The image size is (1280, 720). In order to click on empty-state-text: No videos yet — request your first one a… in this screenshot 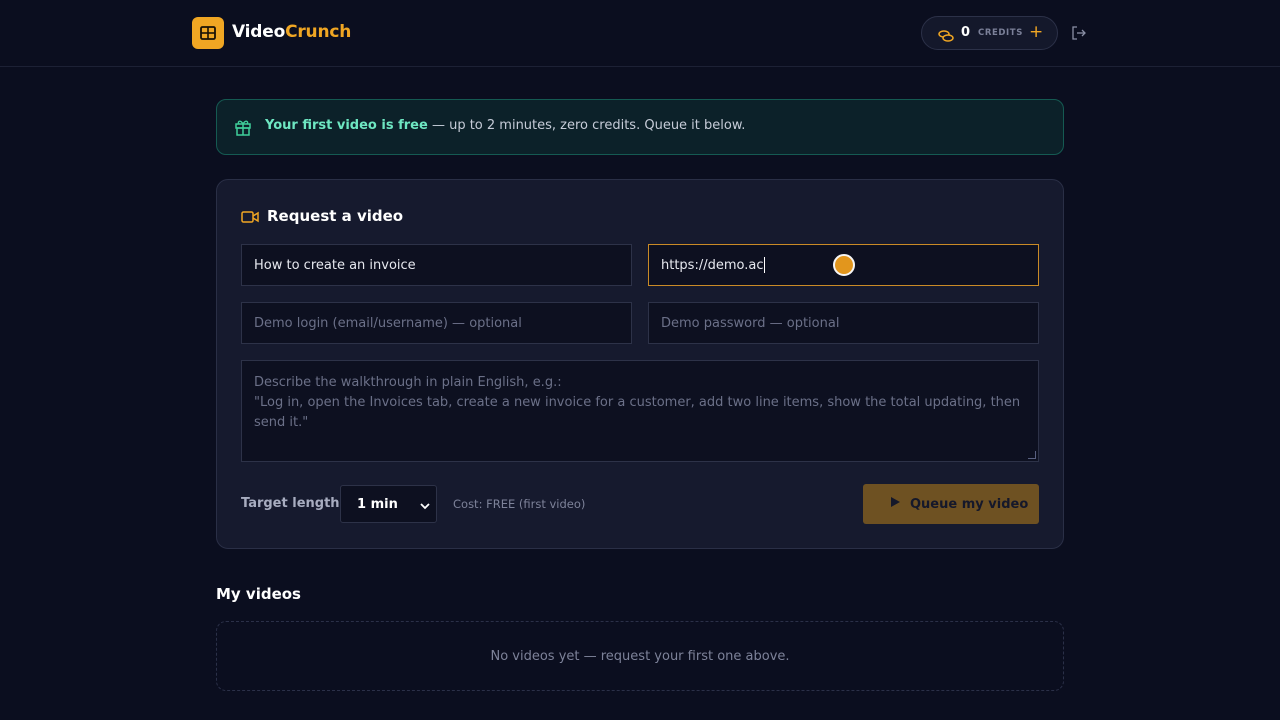, I will do `click(640, 656)`.